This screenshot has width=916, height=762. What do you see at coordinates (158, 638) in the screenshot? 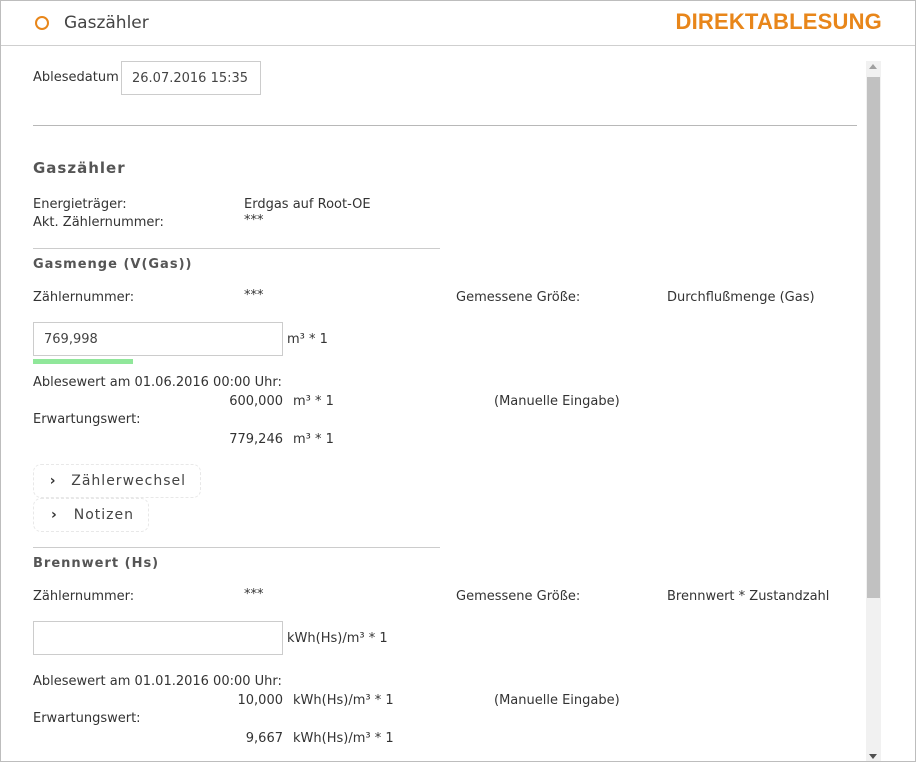
I see `calorific-reading-input` at bounding box center [158, 638].